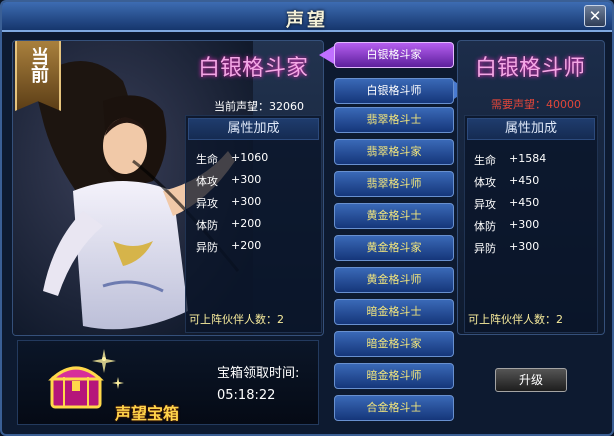 The image size is (614, 436). Describe the element at coordinates (530, 68) in the screenshot. I see `next-rank-name: 白银格斗师` at that location.